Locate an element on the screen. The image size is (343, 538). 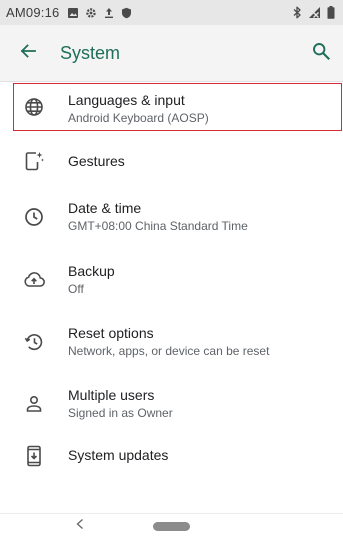
nav-back-icon is located at coordinates (80, 526).